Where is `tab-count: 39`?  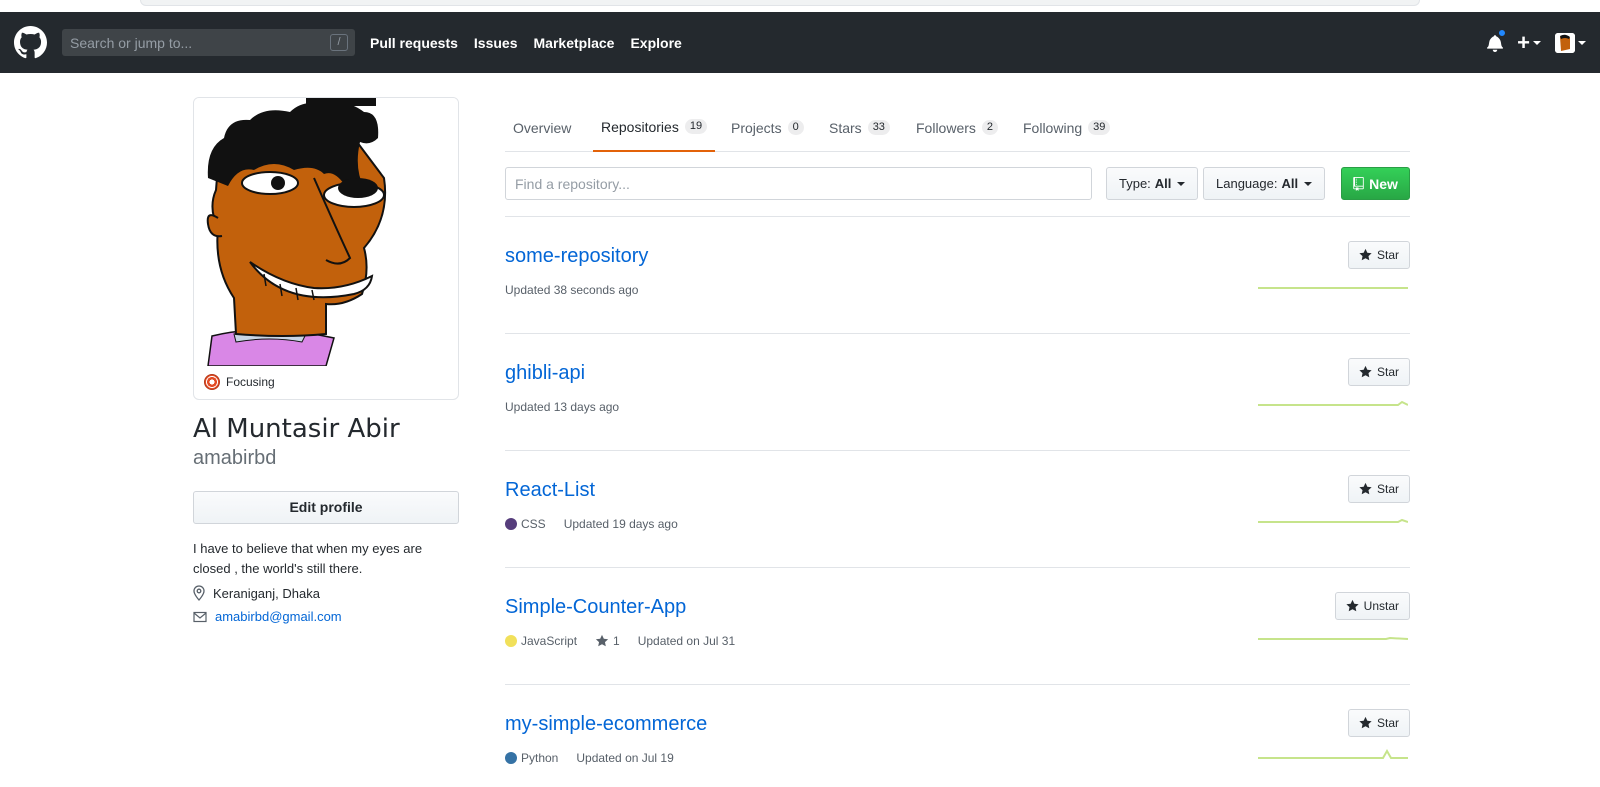
tab-count: 39 is located at coordinates (1099, 127).